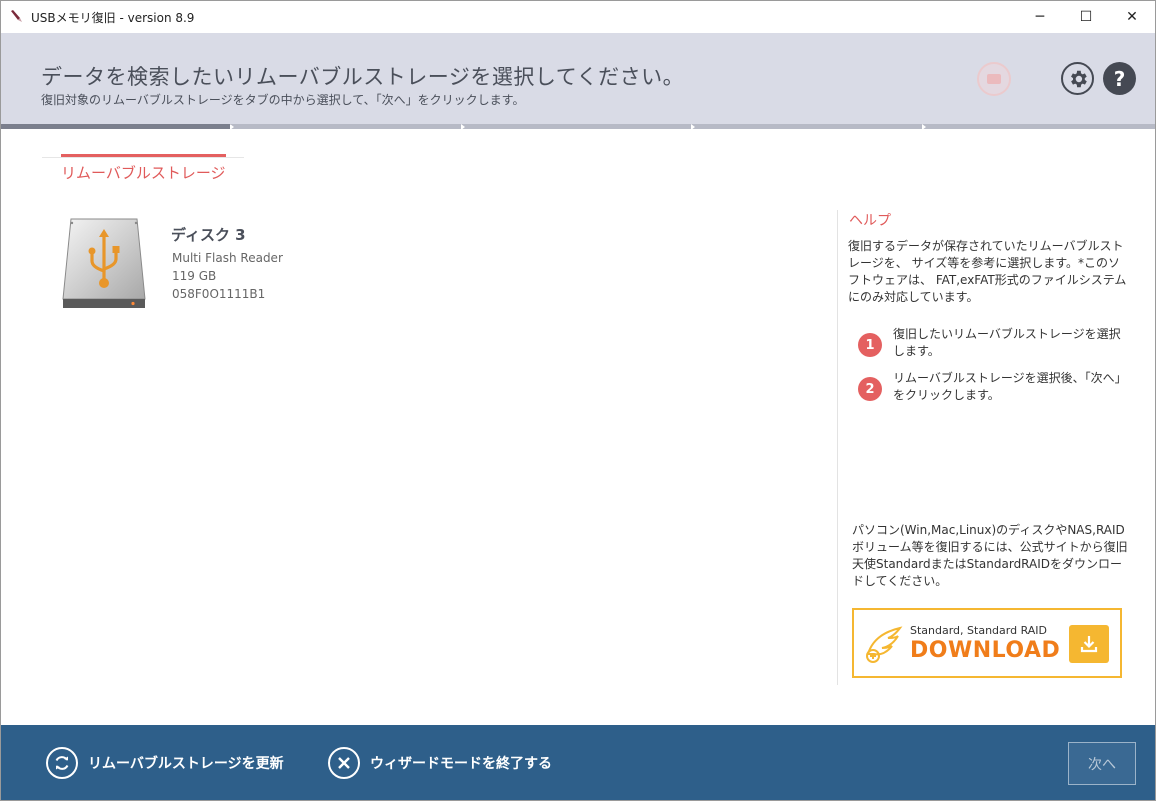 The image size is (1156, 801). I want to click on step-text: リムーバブルストレージを選択後、「次へ」をクリックします。, so click(1007, 386).